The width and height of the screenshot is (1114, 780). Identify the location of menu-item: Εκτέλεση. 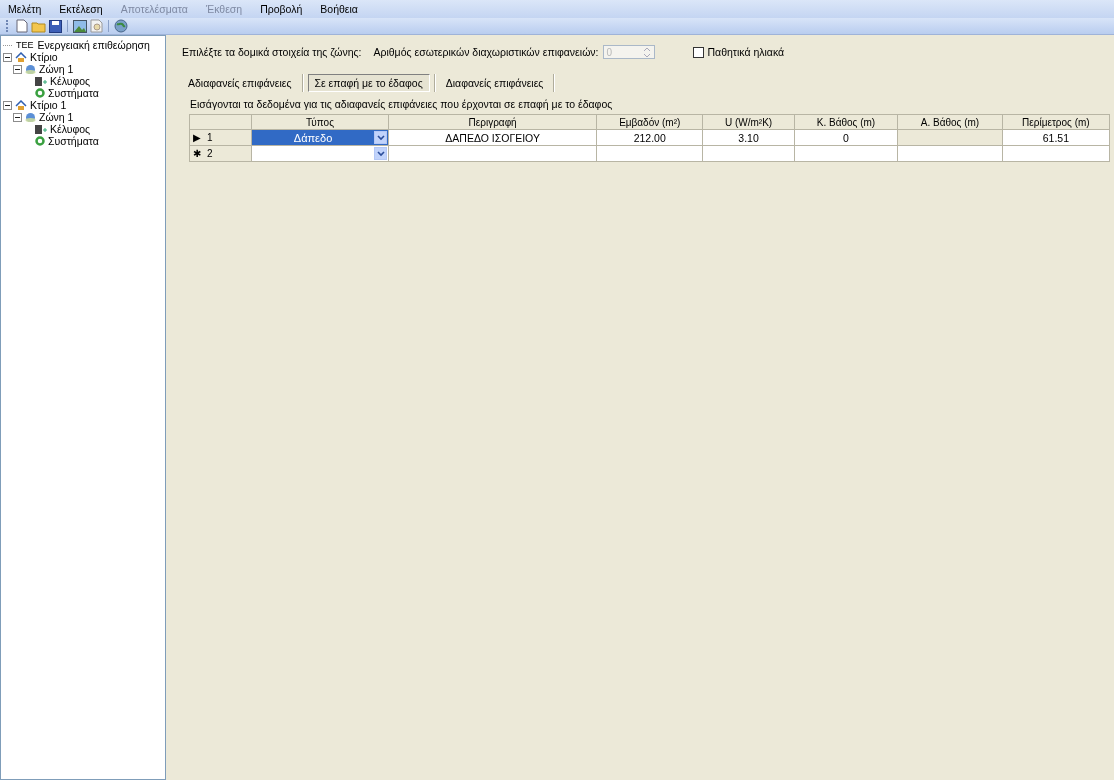
(81, 9).